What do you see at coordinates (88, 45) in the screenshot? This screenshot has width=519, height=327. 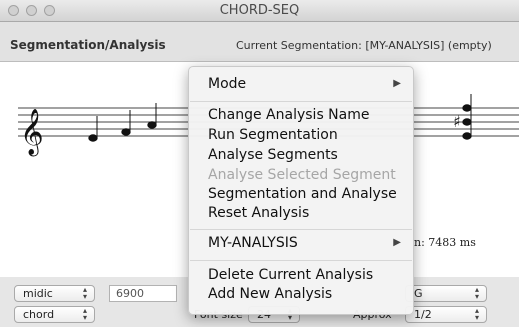 I see `section-label: Segmentation/Analysis` at bounding box center [88, 45].